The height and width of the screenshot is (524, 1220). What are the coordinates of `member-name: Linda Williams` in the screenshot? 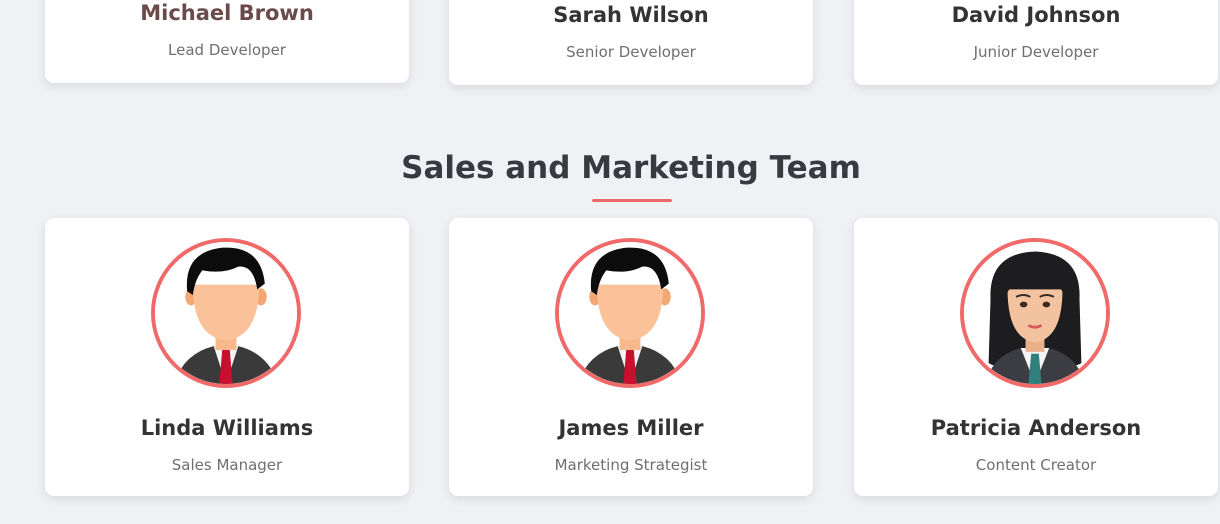 It's located at (227, 428).